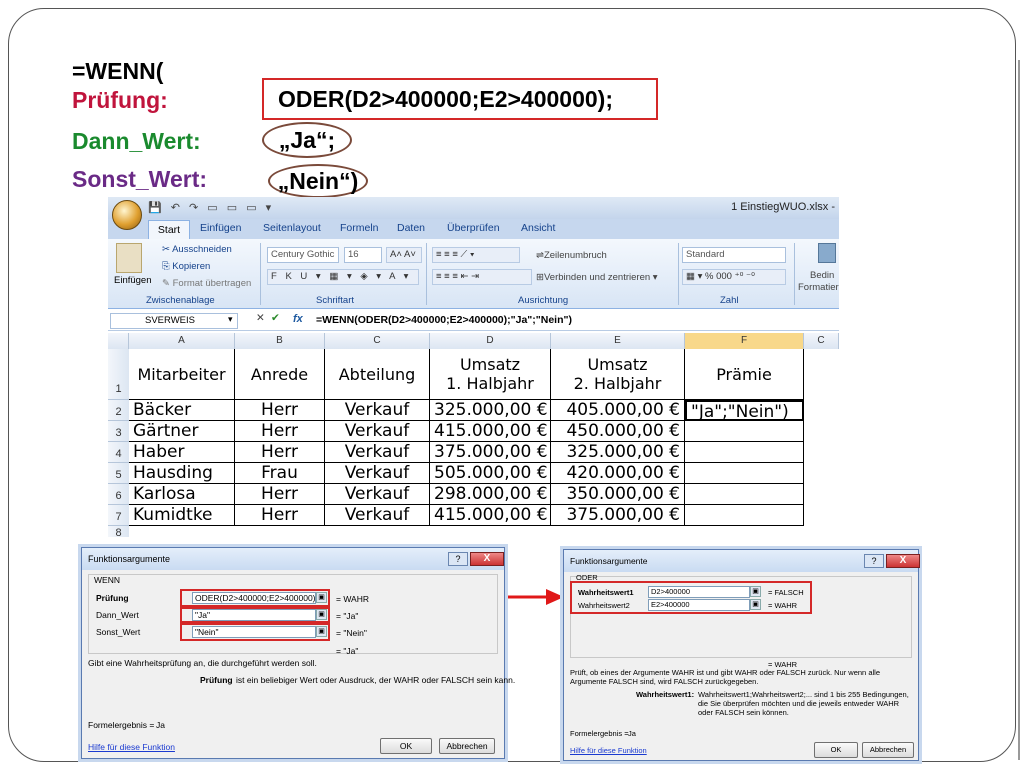 The width and height of the screenshot is (1024, 768). What do you see at coordinates (118, 341) in the screenshot?
I see `select-all` at bounding box center [118, 341].